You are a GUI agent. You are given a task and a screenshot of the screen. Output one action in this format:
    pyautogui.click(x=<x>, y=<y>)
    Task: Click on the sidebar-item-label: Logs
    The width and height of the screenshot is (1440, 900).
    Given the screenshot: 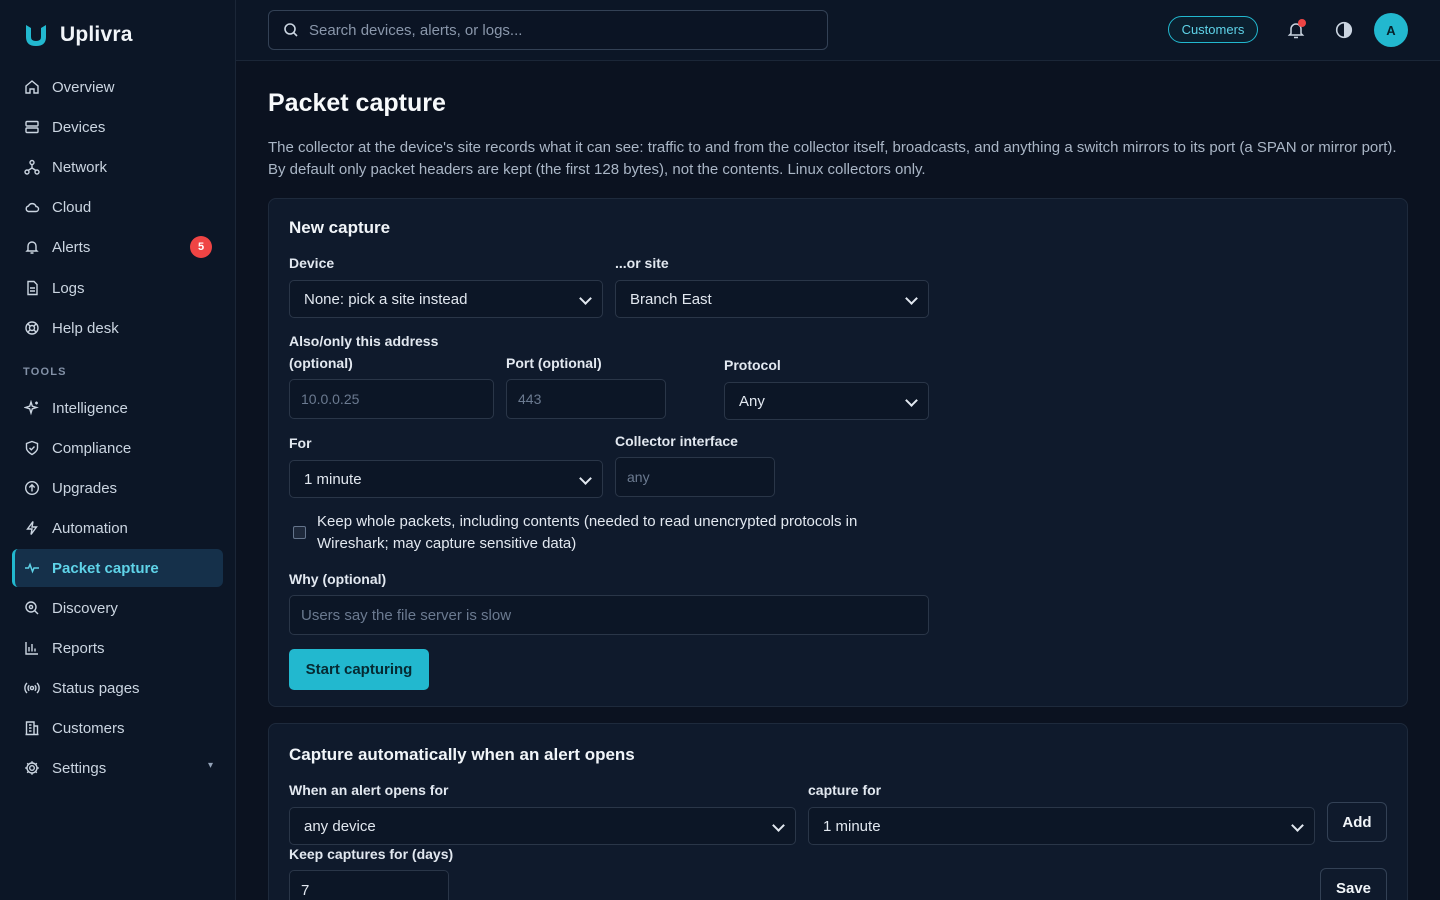 What is the action you would take?
    pyautogui.click(x=68, y=288)
    